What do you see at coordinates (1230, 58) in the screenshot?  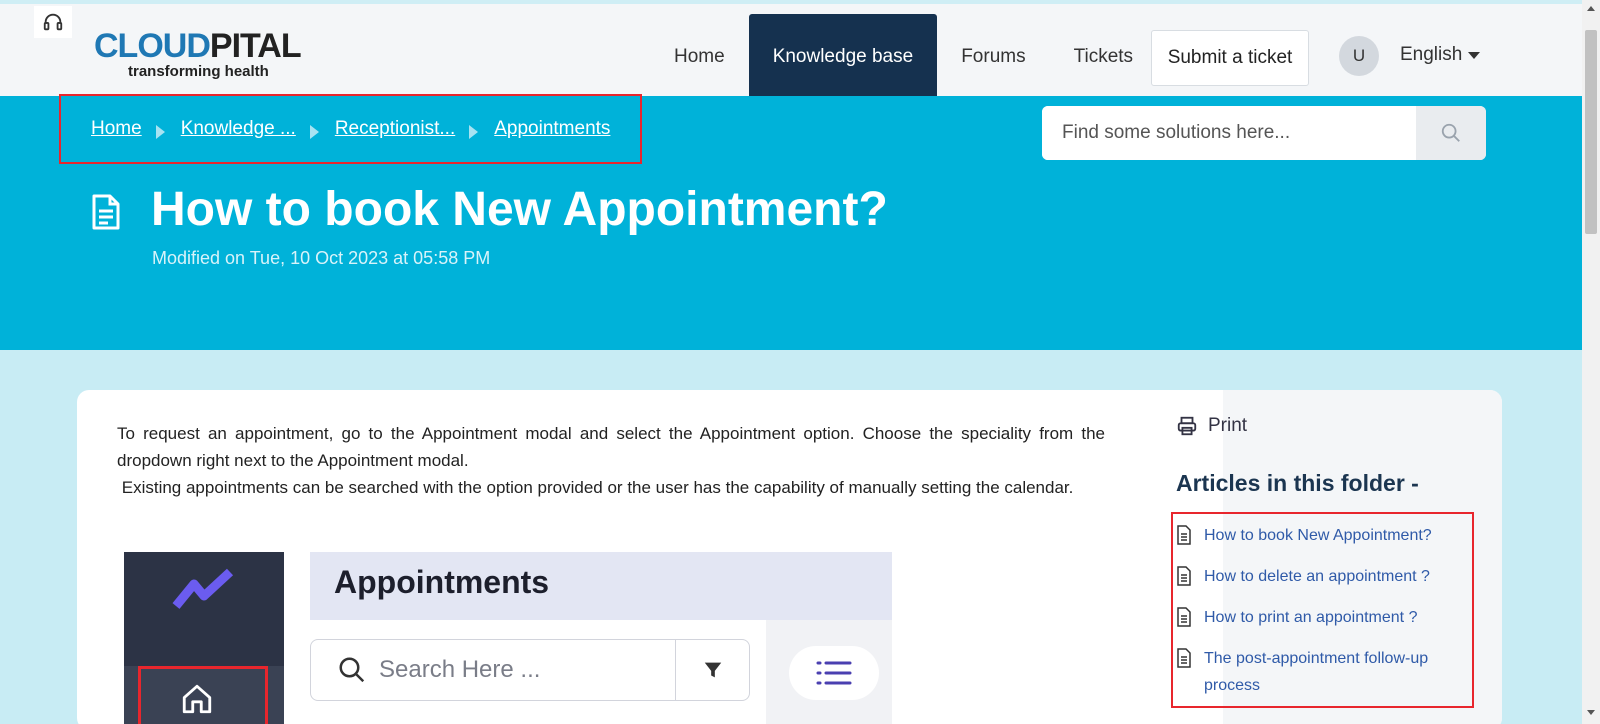 I see `submit-ticket-button: Submit a ticket` at bounding box center [1230, 58].